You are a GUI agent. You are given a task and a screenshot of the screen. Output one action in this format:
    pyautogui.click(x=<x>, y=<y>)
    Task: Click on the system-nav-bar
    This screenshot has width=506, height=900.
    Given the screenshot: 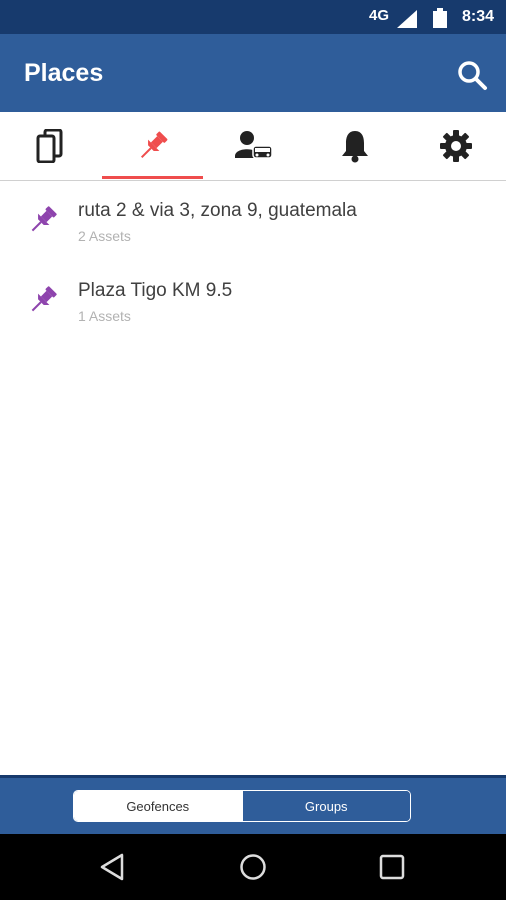 What is the action you would take?
    pyautogui.click(x=253, y=867)
    